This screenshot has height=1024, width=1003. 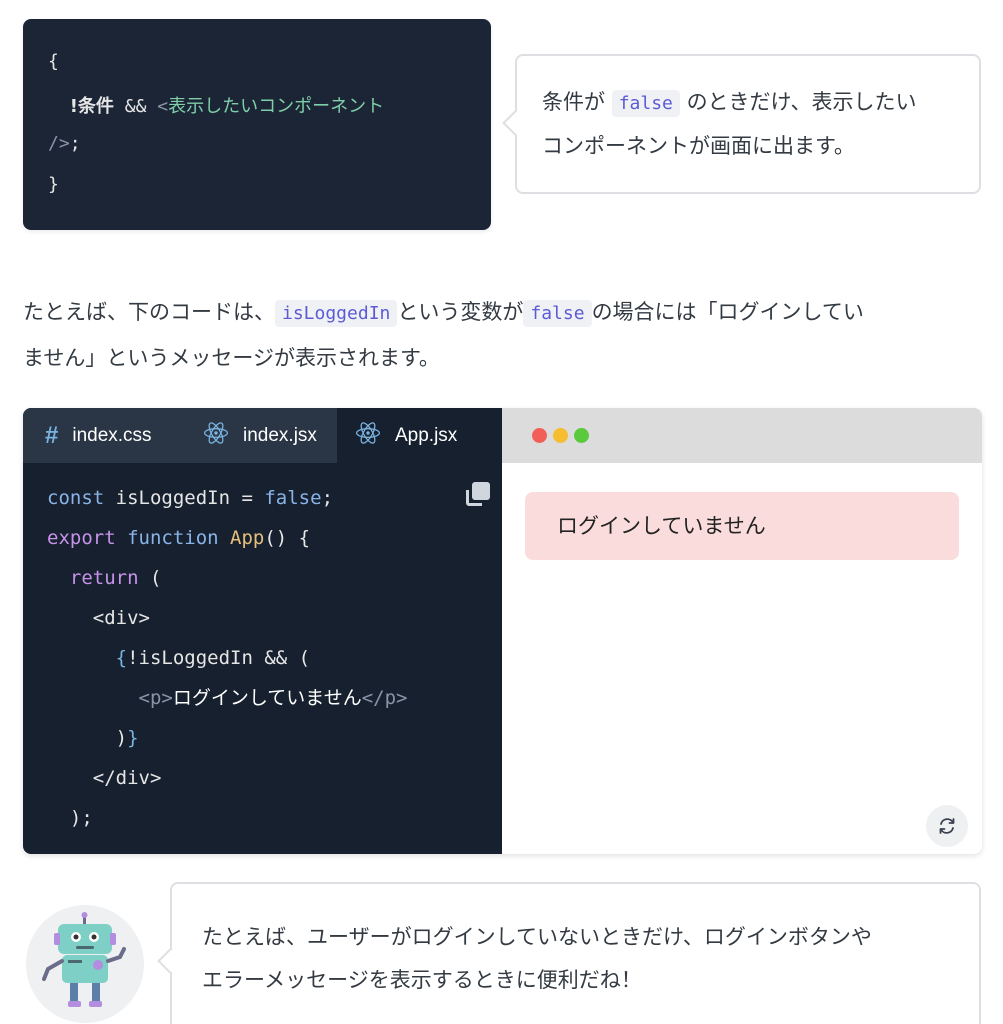 What do you see at coordinates (539, 435) in the screenshot?
I see `close-dot-icon` at bounding box center [539, 435].